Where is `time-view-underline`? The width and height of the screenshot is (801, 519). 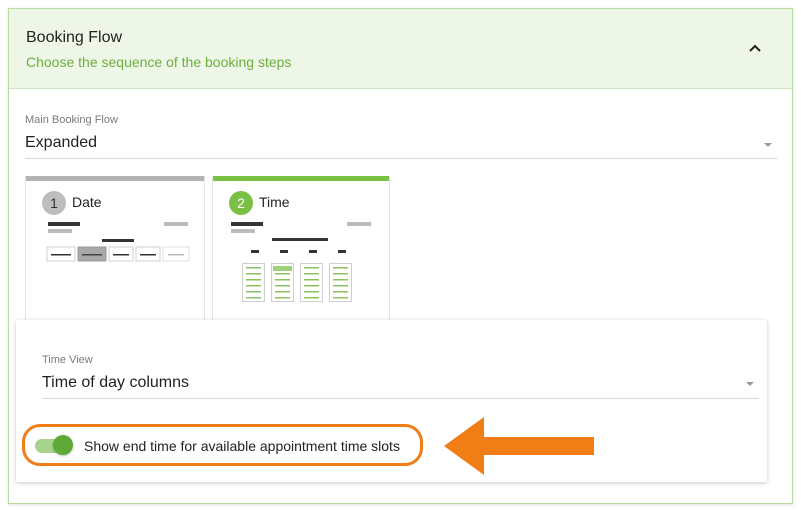
time-view-underline is located at coordinates (400, 398).